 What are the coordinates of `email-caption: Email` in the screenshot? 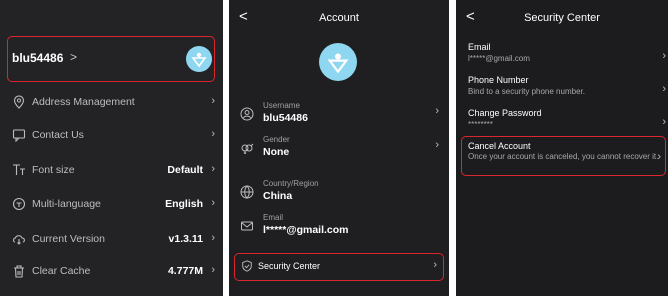 It's located at (273, 217).